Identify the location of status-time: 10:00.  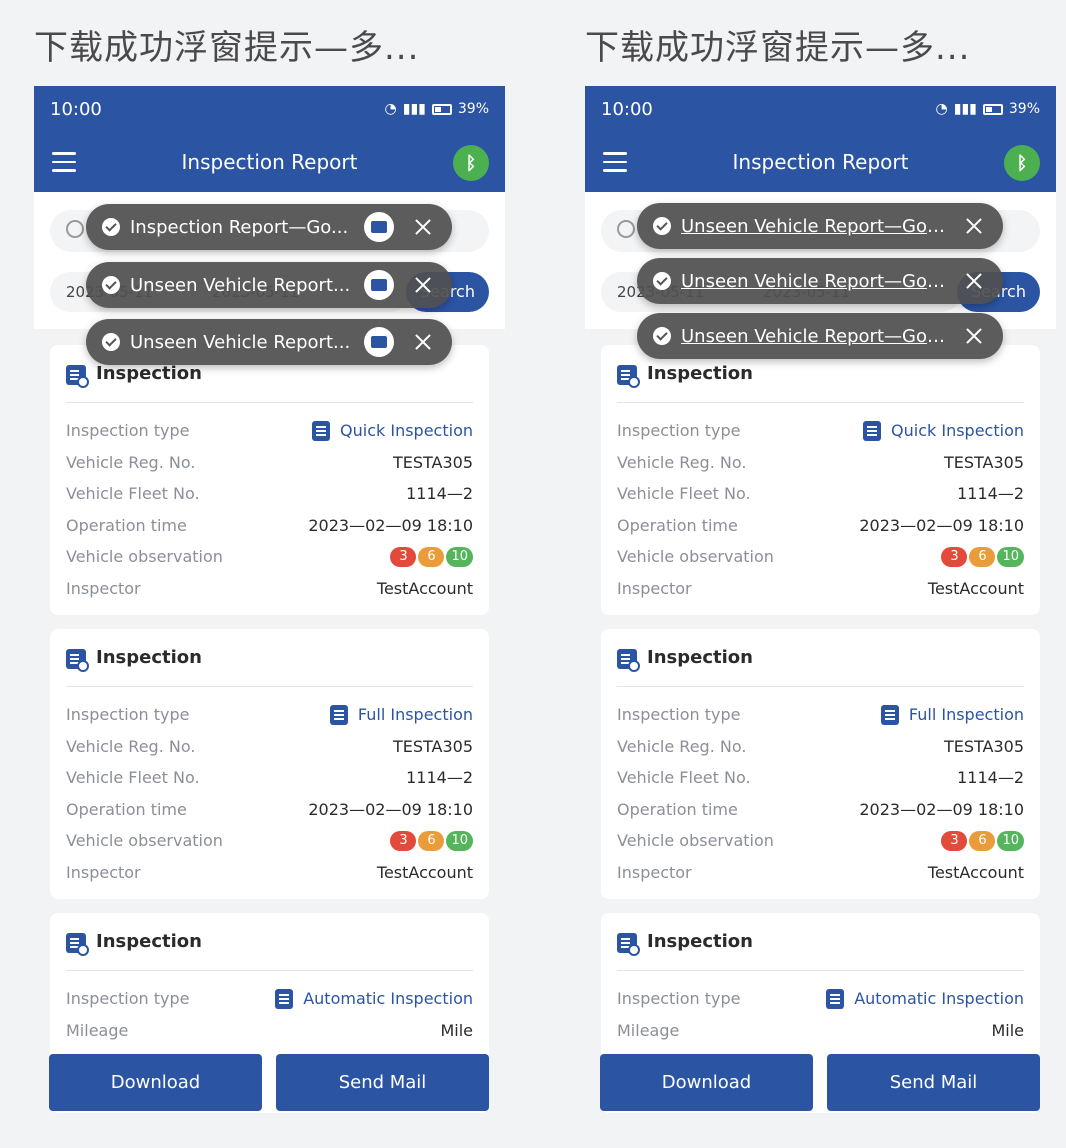
(76, 109).